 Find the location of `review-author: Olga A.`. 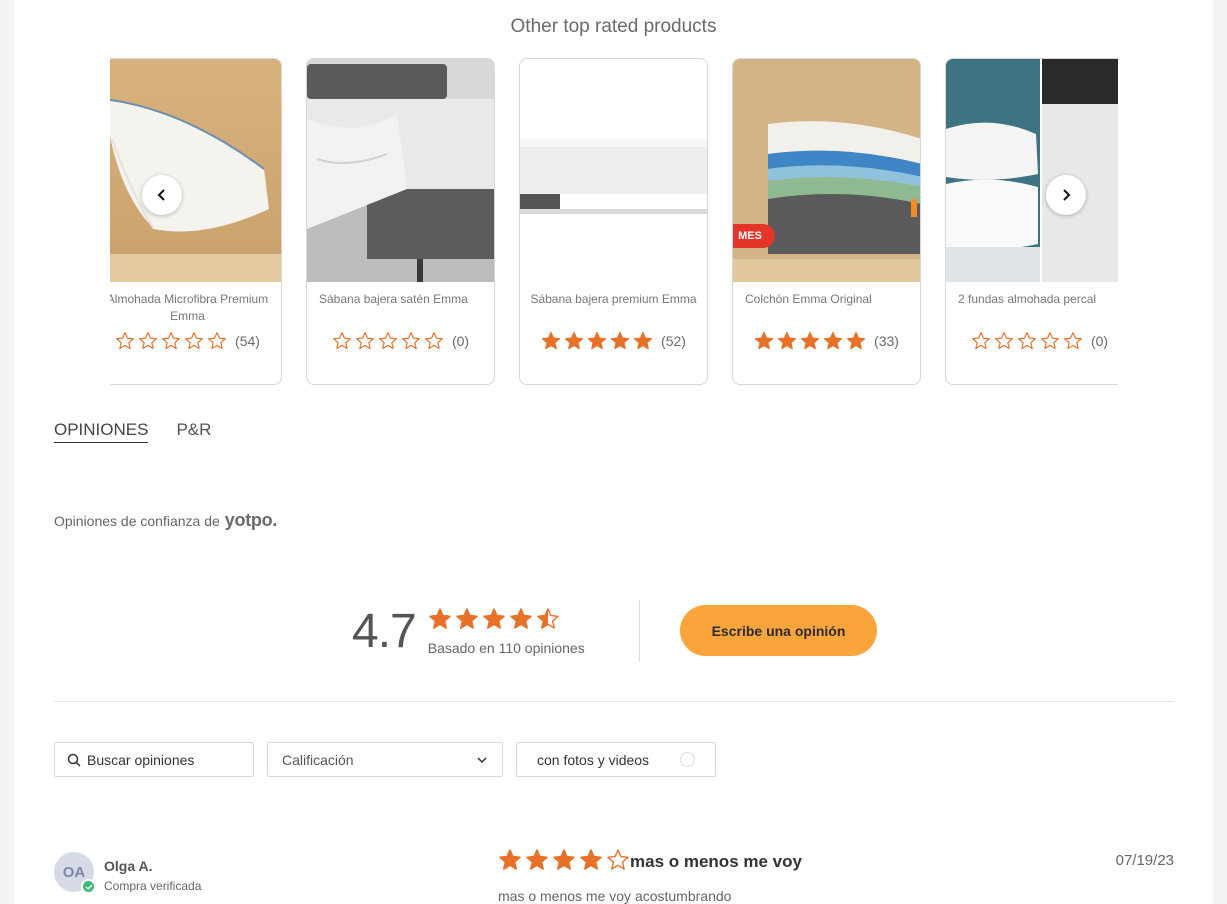

review-author: Olga A. is located at coordinates (128, 866).